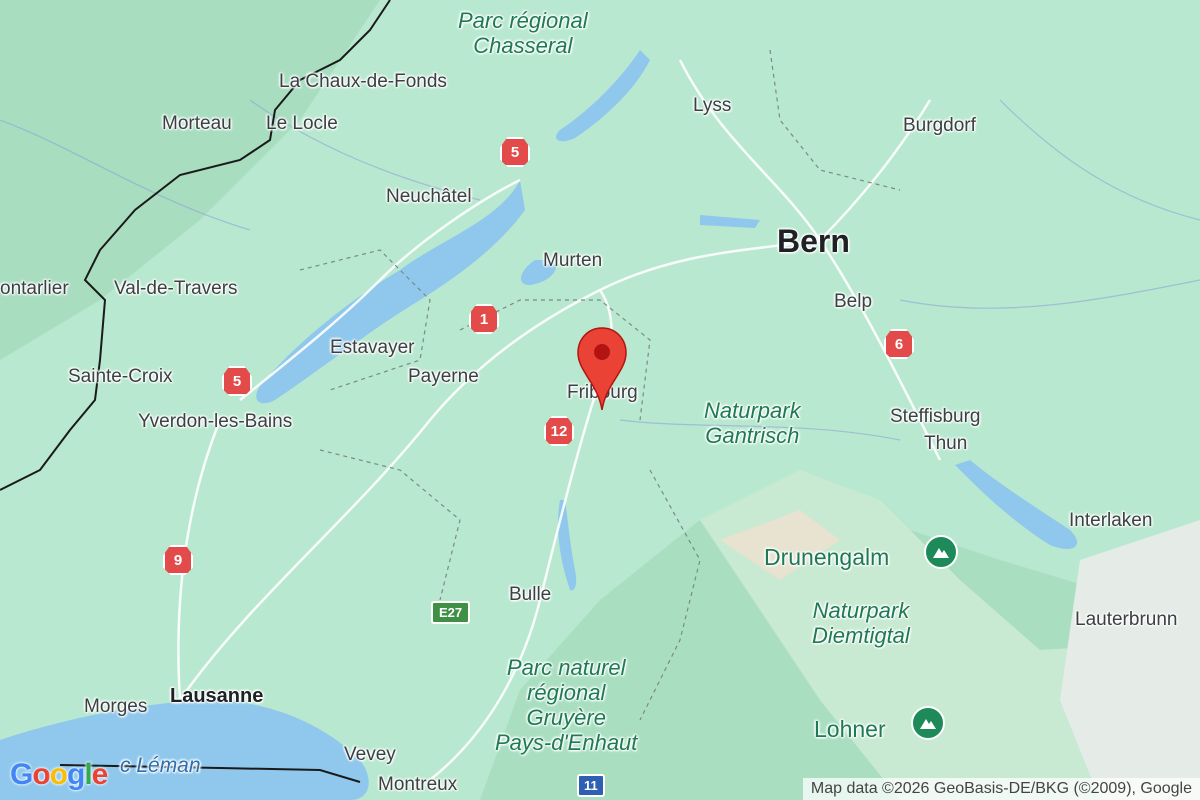 Image resolution: width=1200 pixels, height=800 pixels. Describe the element at coordinates (178, 560) in the screenshot. I see `route-shield-9: 9` at that location.